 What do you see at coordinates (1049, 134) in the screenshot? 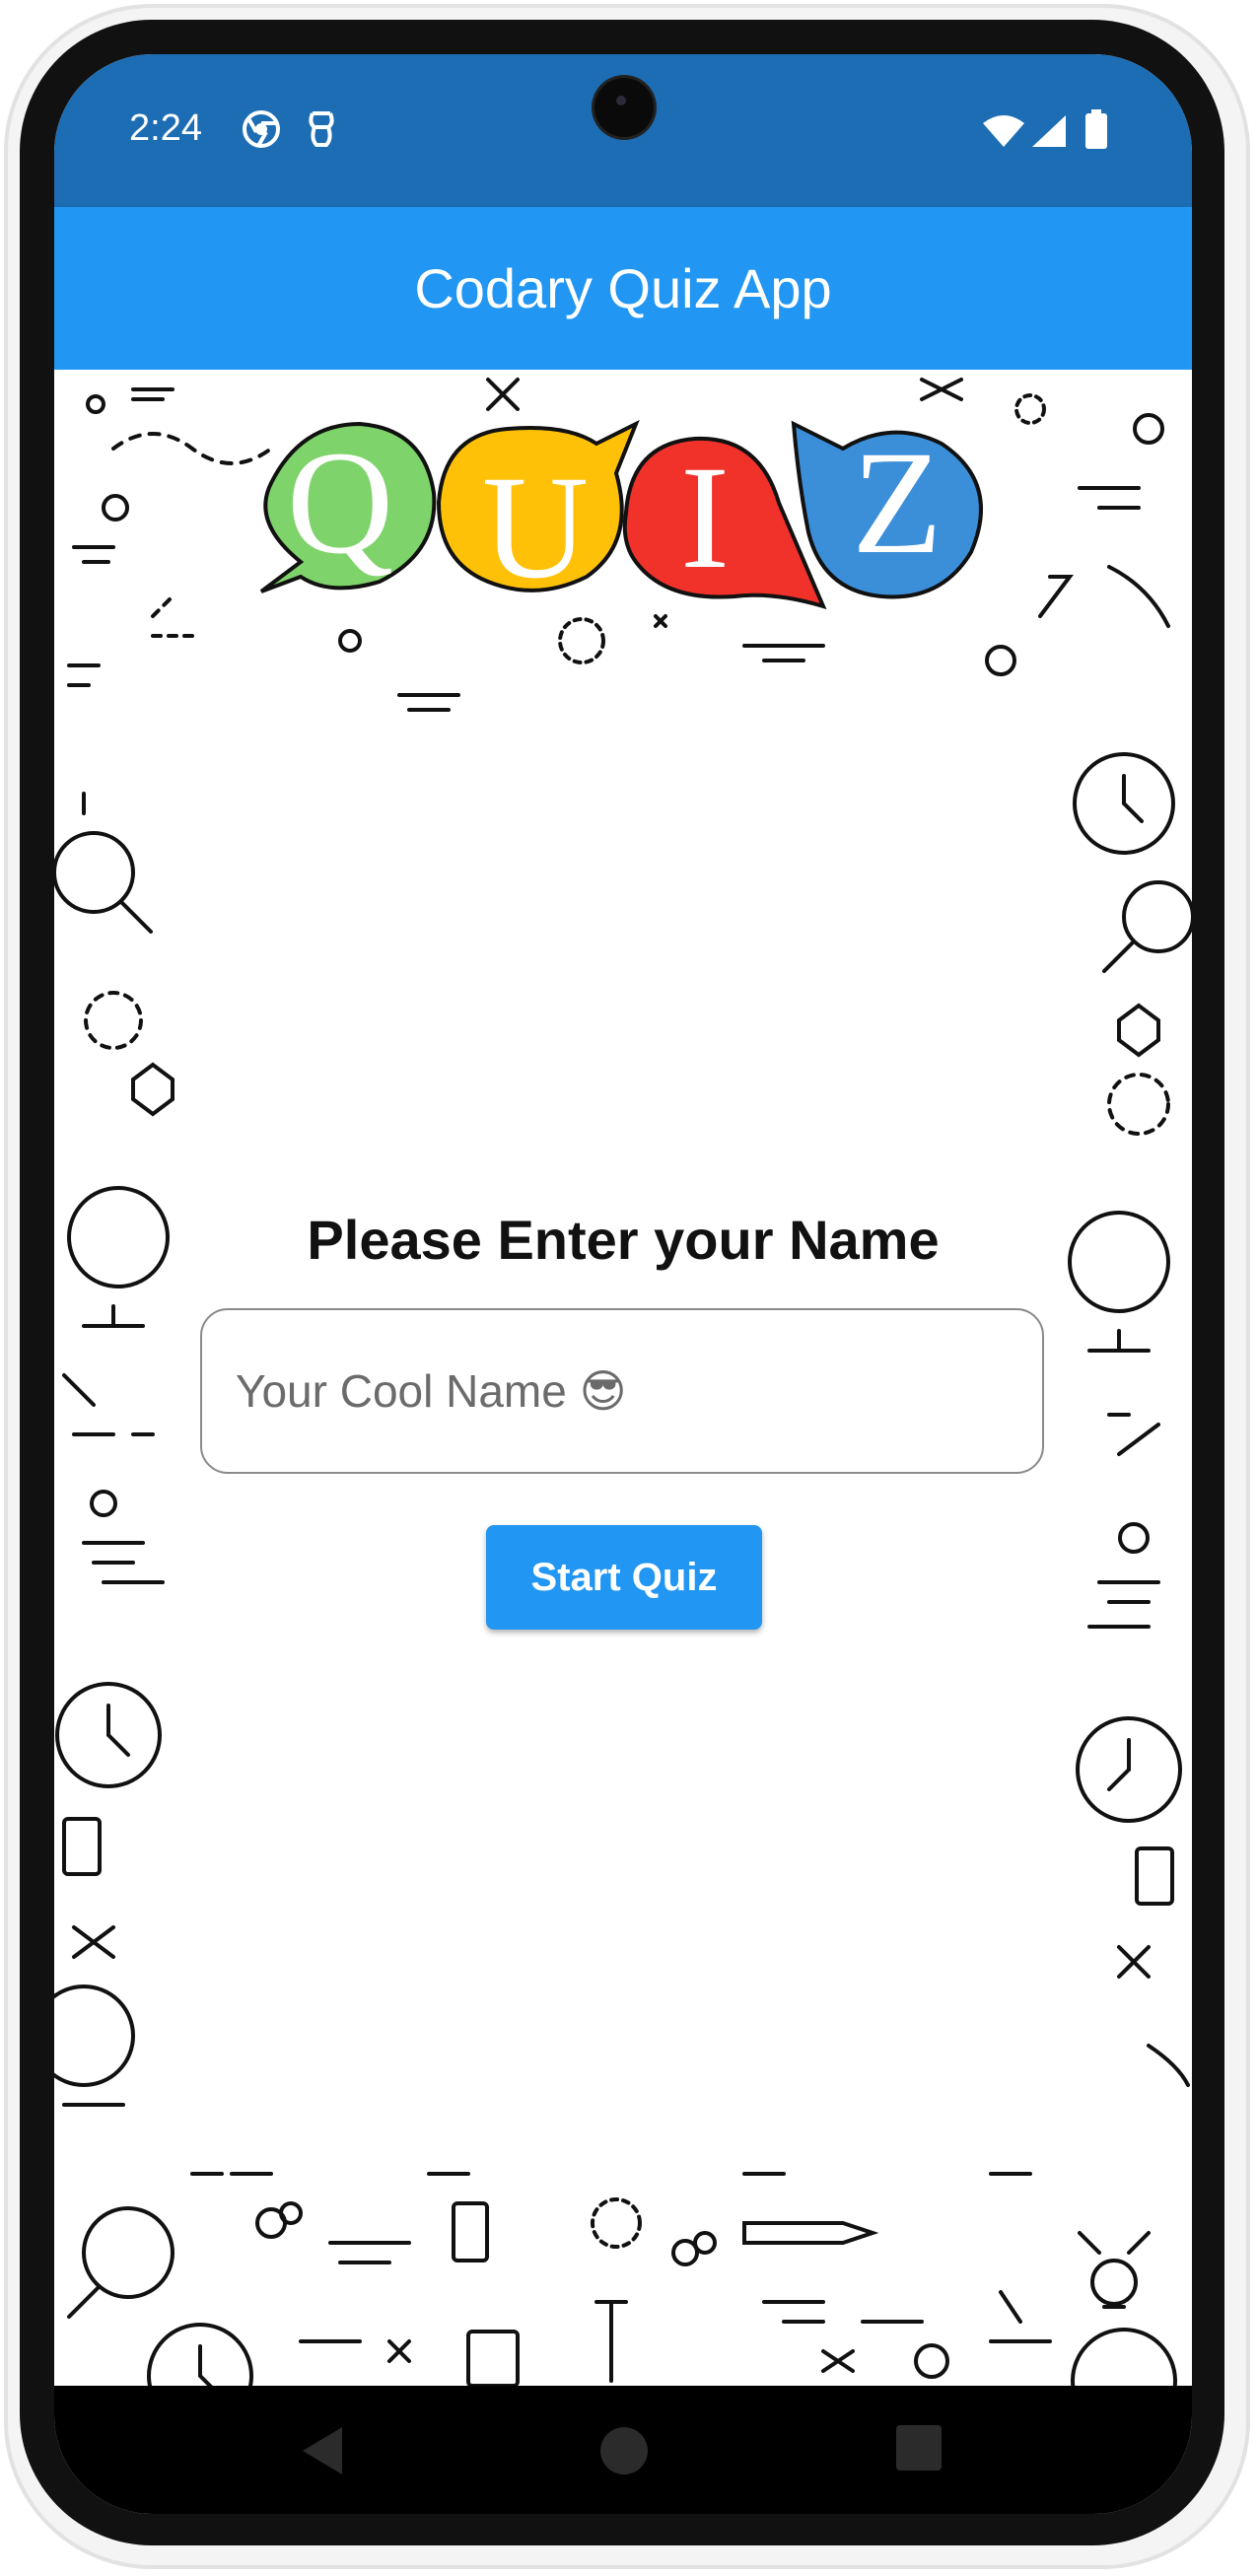
I see `signal-icon` at bounding box center [1049, 134].